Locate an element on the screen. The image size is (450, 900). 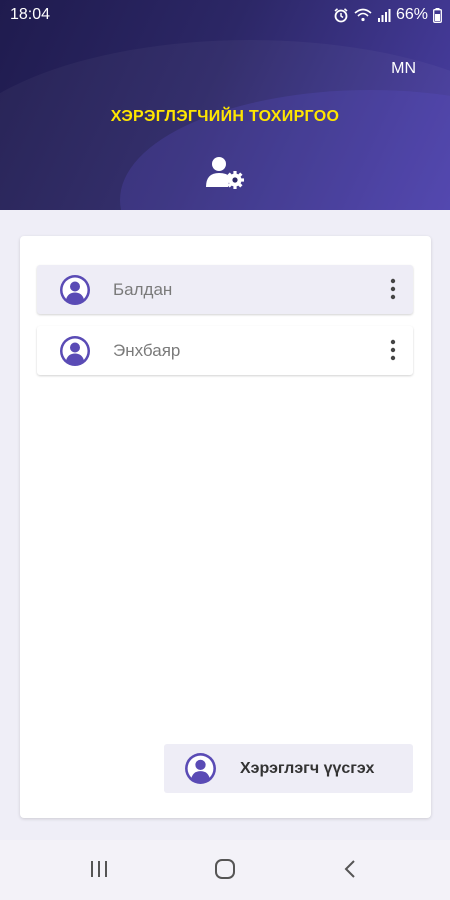
recent-apps-icon is located at coordinates (99, 869).